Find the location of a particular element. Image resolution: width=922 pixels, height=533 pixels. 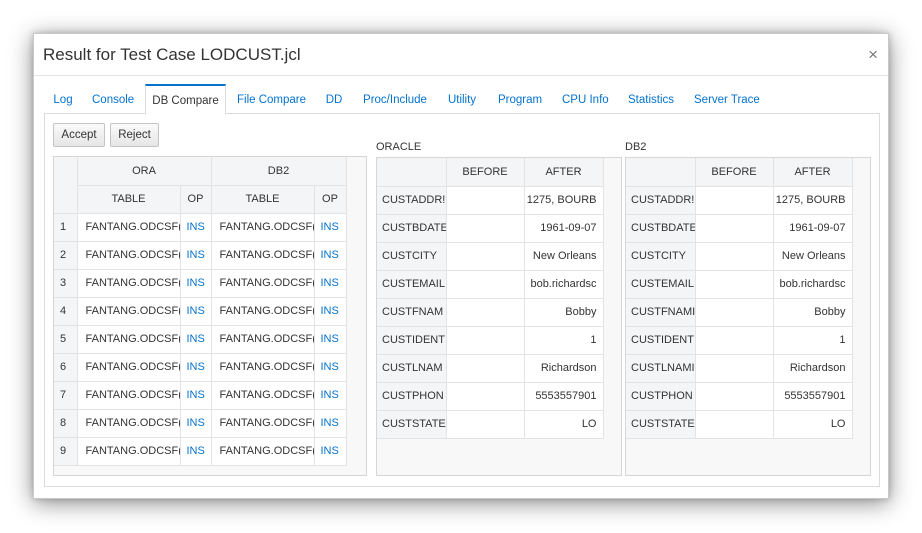

table-row: 2 FANTANG.ODCSF(INS FANTANG.ODCSF(INS is located at coordinates (200, 255).